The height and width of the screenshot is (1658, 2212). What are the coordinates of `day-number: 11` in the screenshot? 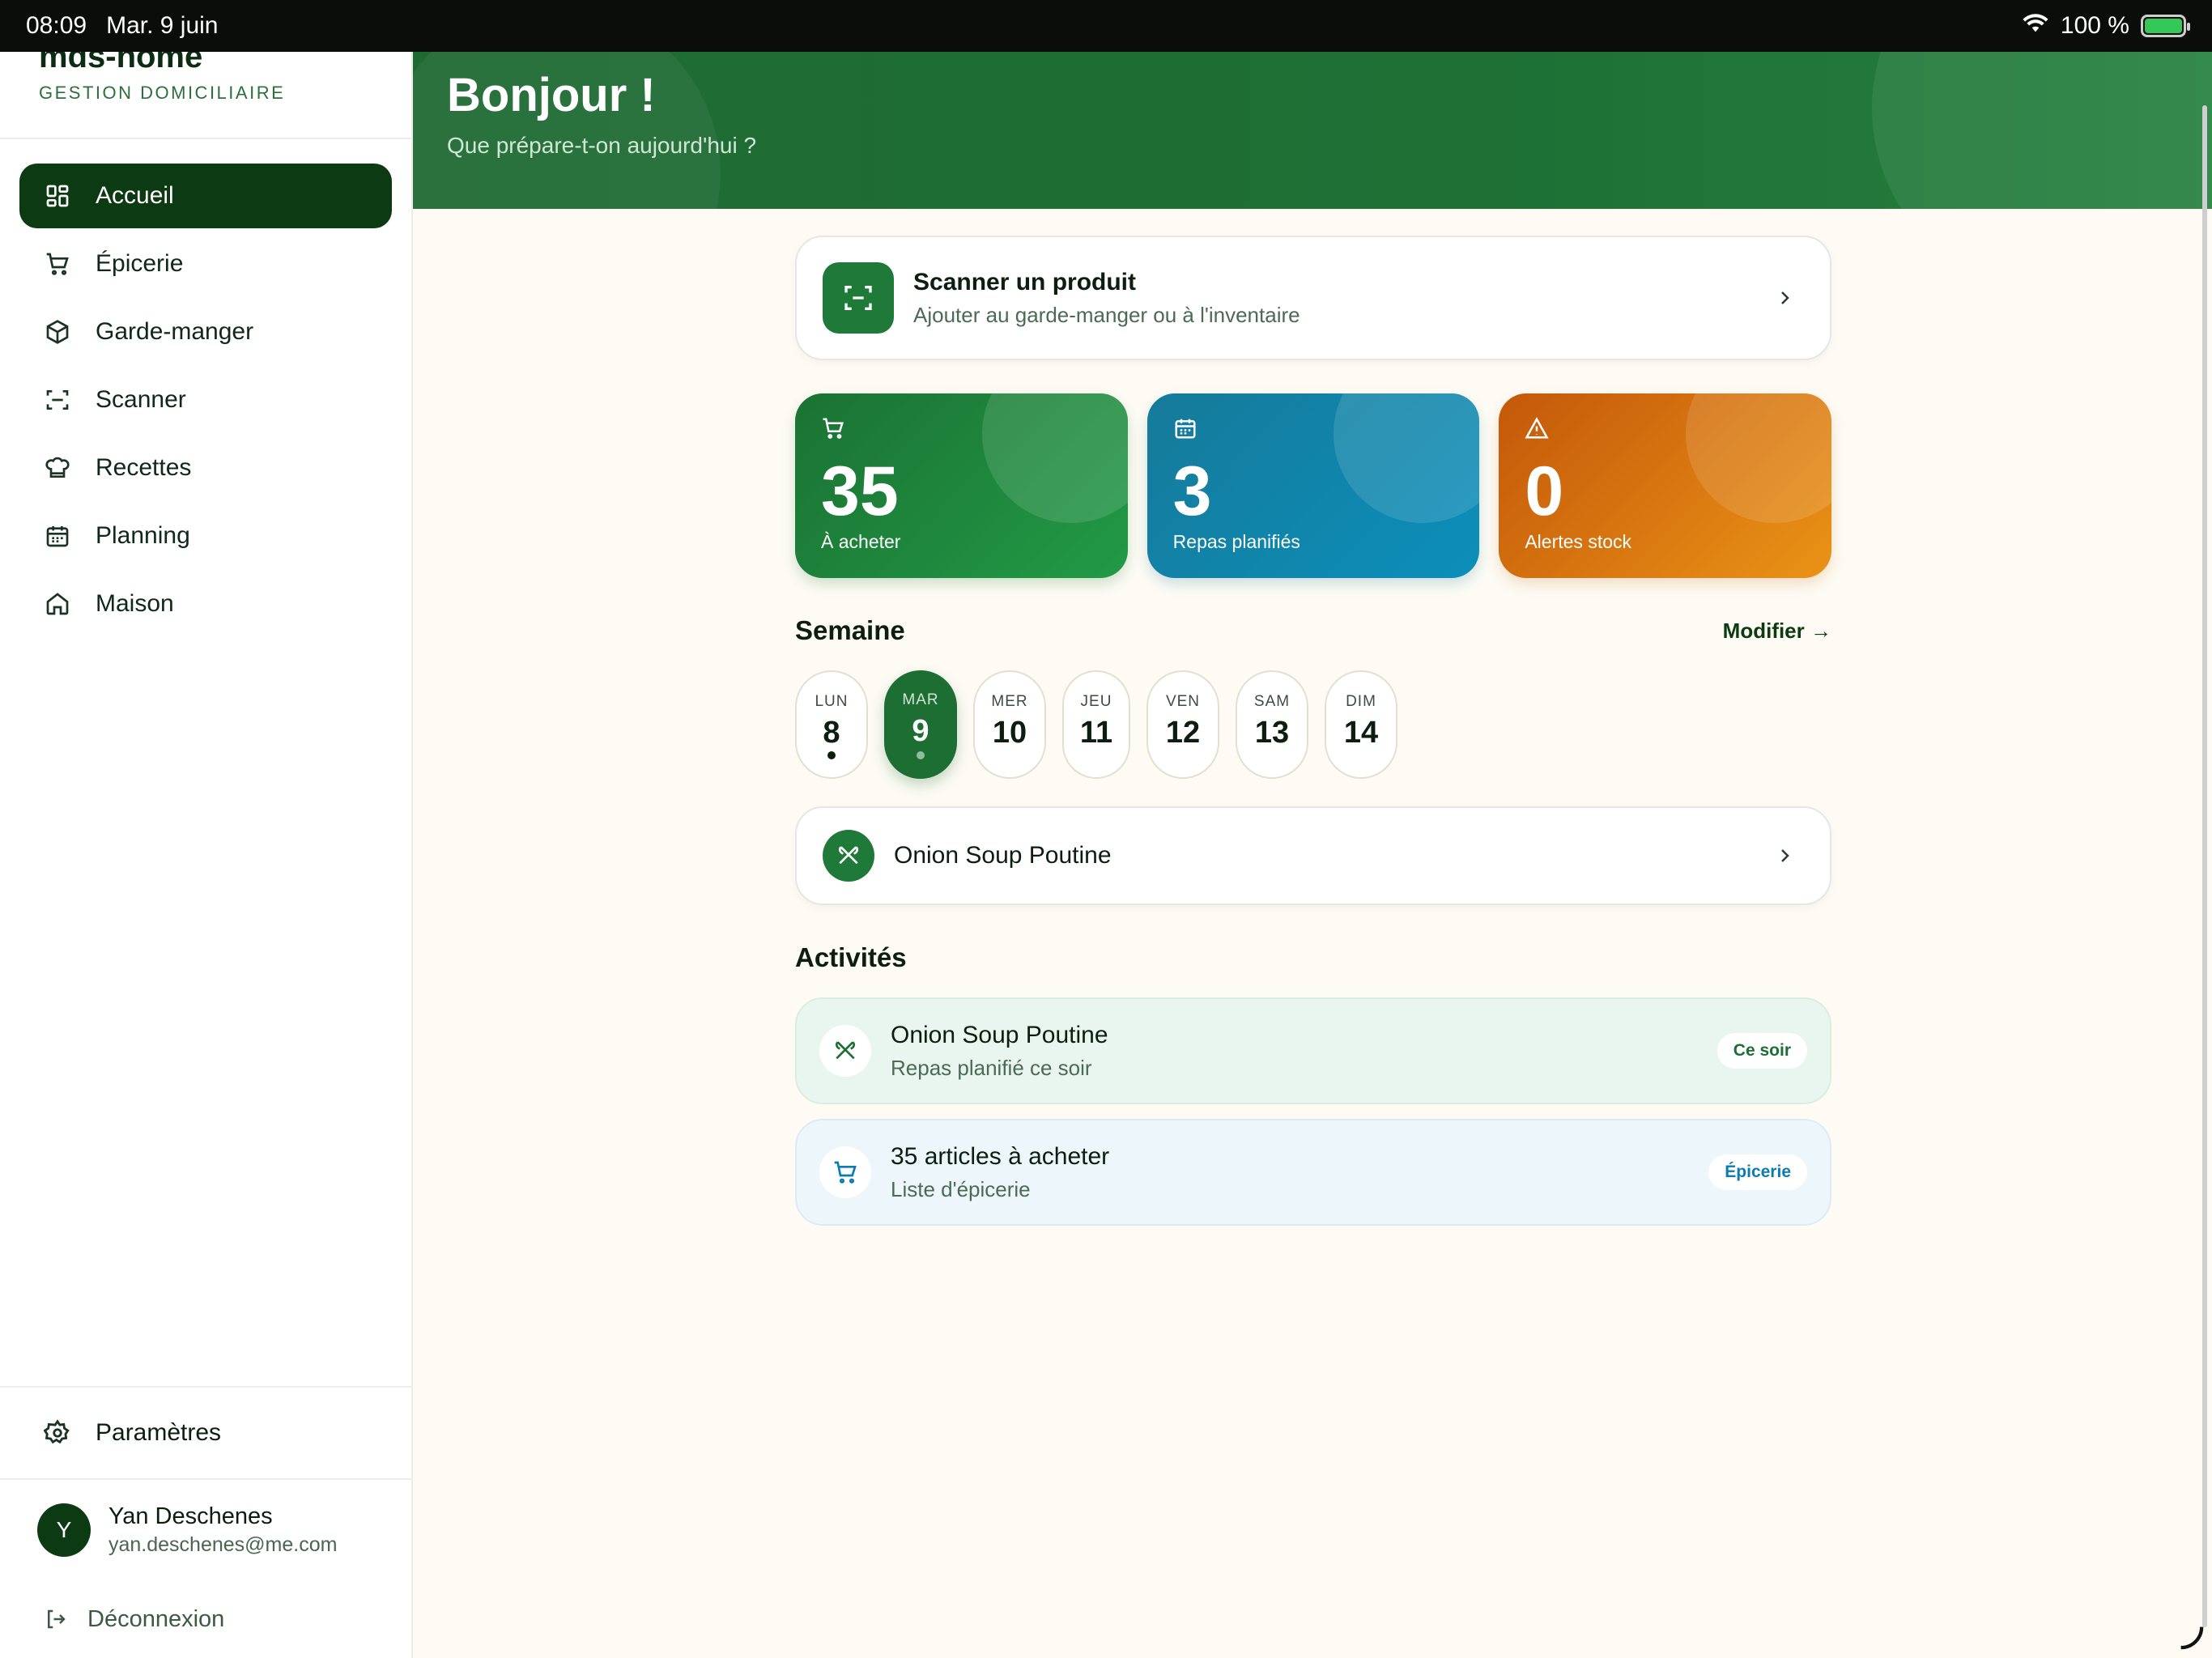 It's located at (1096, 733).